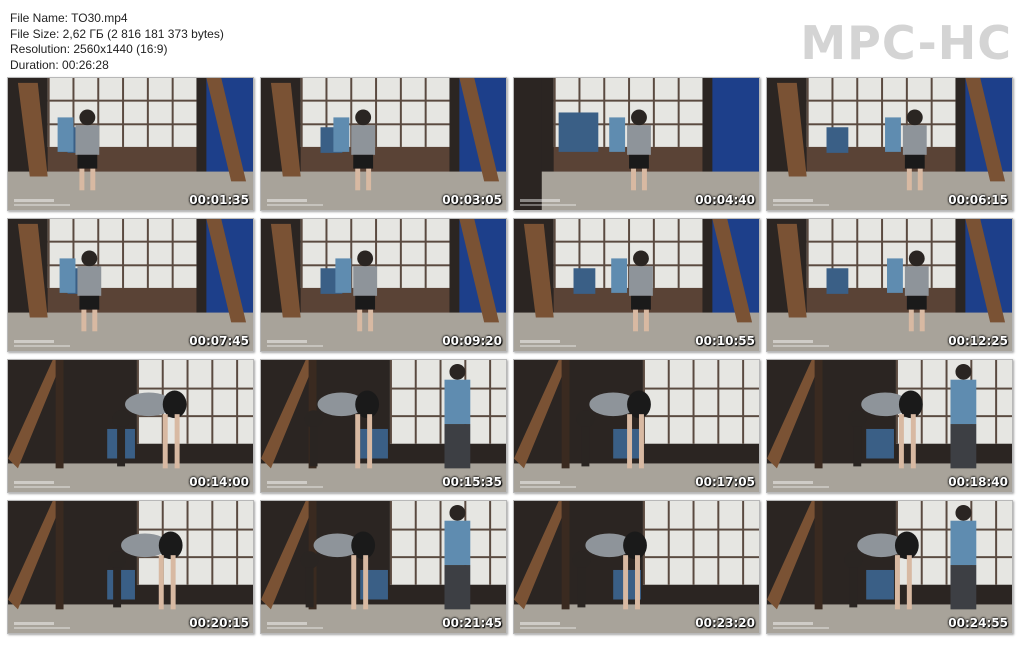 This screenshot has height=646, width=1024. Describe the element at coordinates (117, 33) in the screenshot. I see `file-size-text: File Size: 2,62 ГБ (2 816 181 373 bytes)` at that location.